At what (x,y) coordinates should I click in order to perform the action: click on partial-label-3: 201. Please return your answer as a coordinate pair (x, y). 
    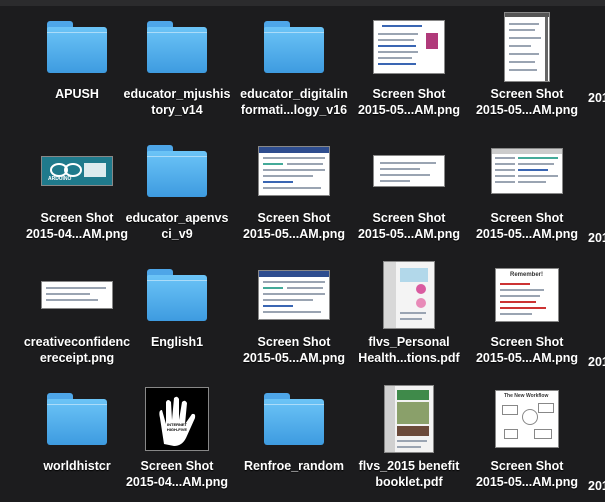
    Looking at the image, I should click on (596, 362).